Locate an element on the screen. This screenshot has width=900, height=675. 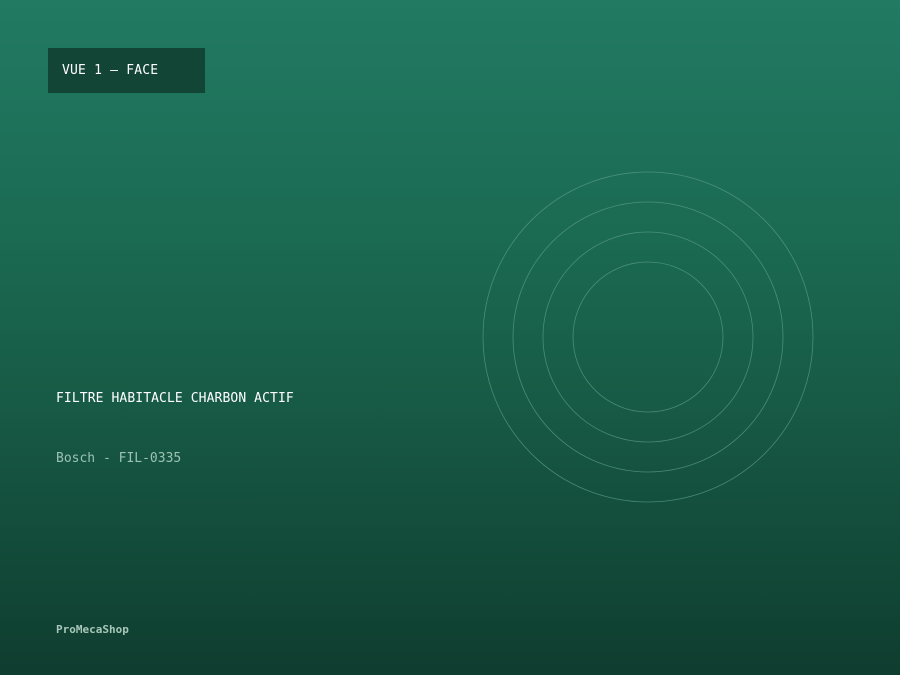
product-reference: Bosch - FIL-0335 is located at coordinates (119, 458).